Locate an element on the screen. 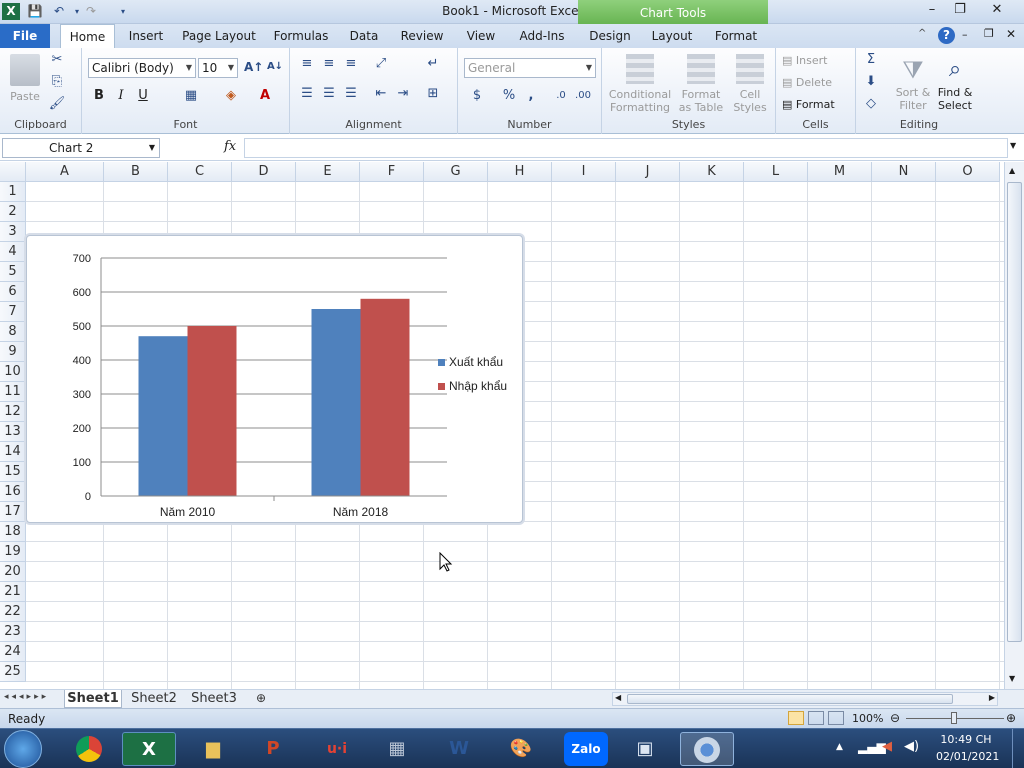  zoom-out-icon: ⊖ is located at coordinates (895, 718).